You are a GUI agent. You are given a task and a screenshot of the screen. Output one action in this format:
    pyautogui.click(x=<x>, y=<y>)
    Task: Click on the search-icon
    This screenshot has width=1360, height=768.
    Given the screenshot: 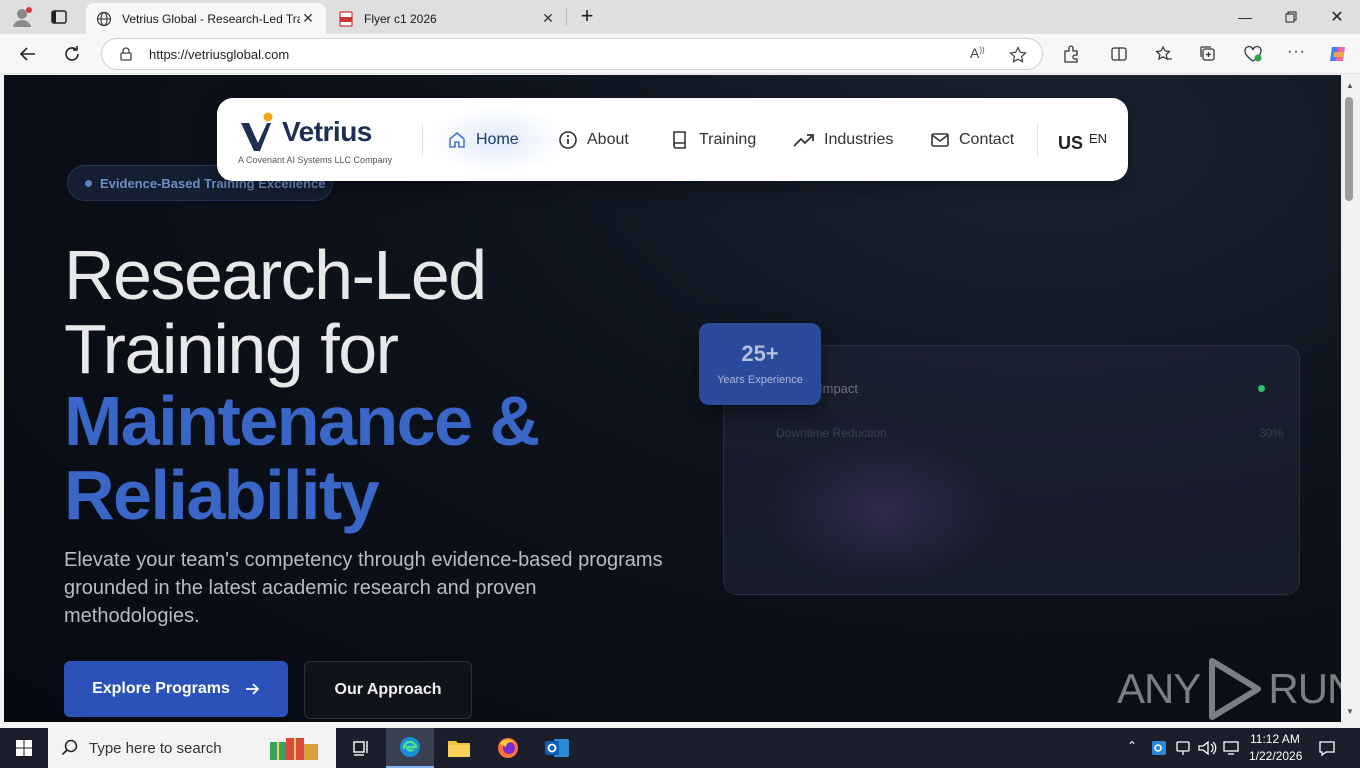 What is the action you would take?
    pyautogui.click(x=69, y=747)
    